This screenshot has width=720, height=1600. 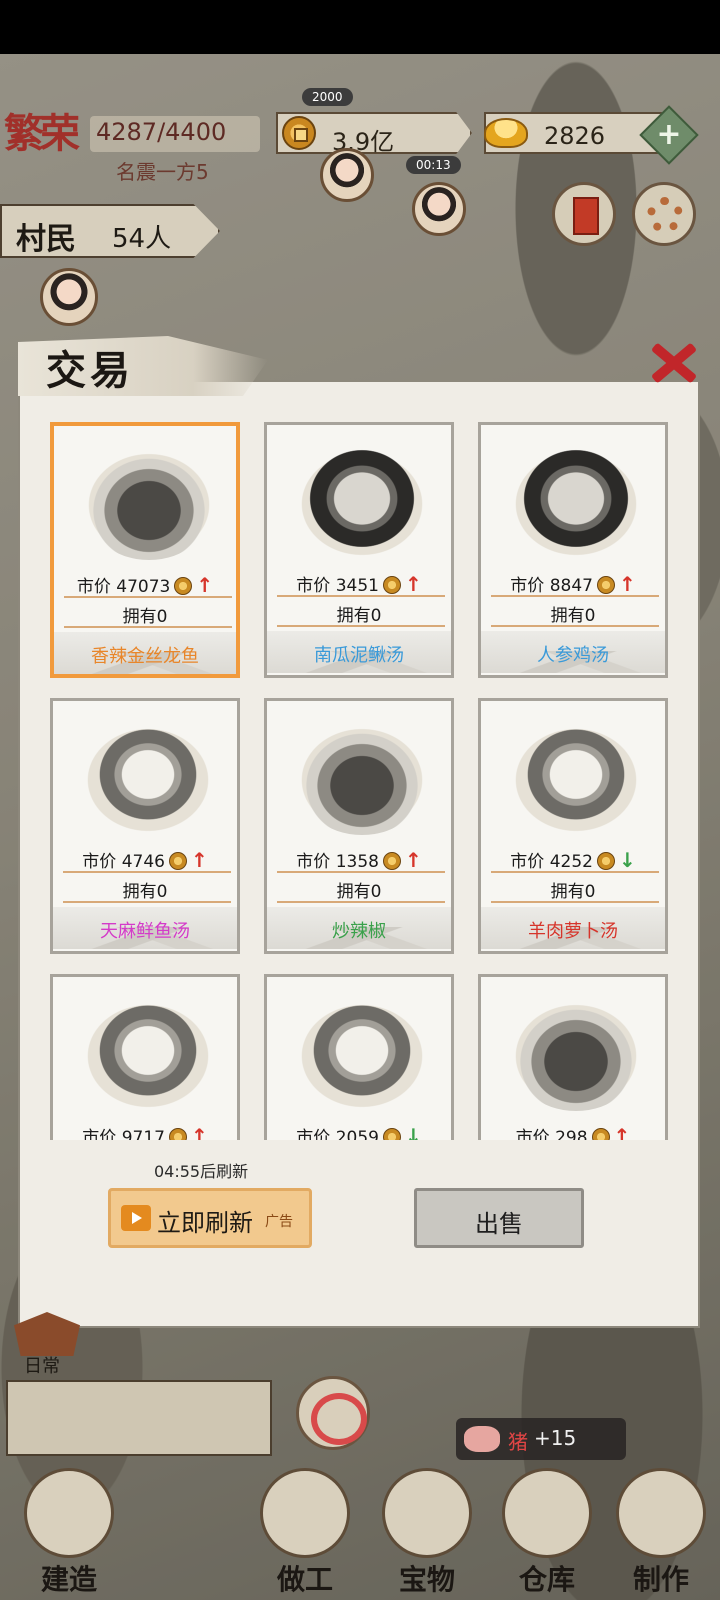 I want to click on price-row: 市价 298 ↑, so click(x=573, y=1131).